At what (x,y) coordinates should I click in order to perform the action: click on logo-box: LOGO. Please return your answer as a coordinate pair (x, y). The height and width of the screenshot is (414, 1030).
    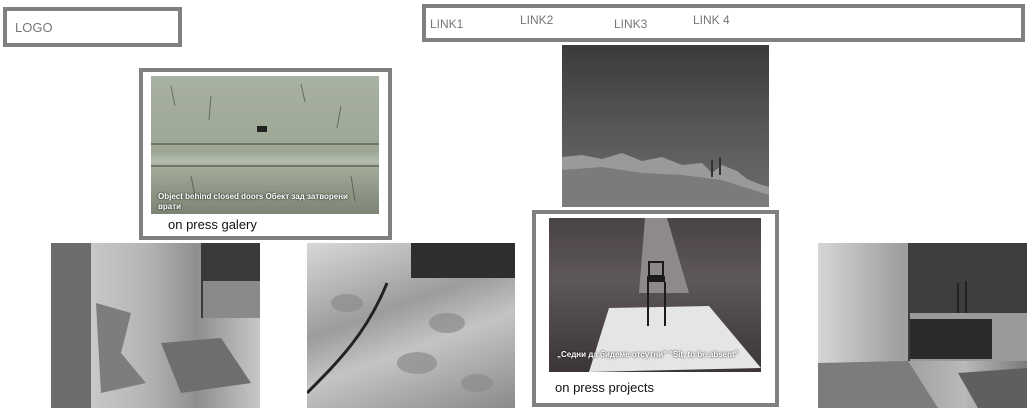
    Looking at the image, I should click on (92, 27).